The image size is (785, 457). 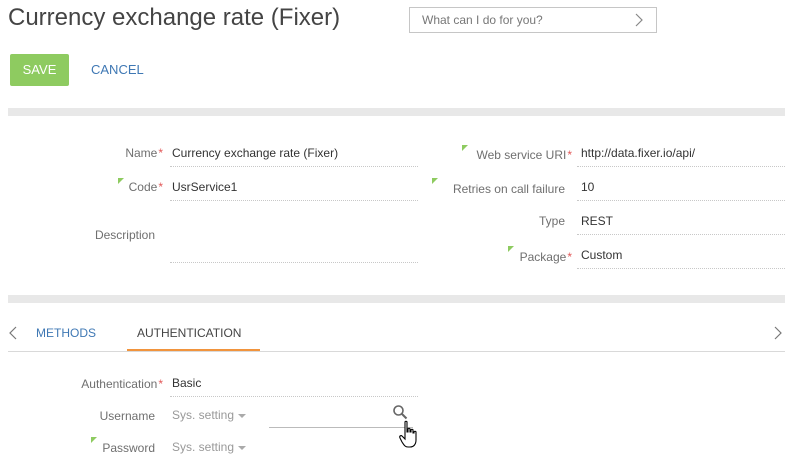 I want to click on name-field: Currency exchange rate (Fixer), so click(x=255, y=153).